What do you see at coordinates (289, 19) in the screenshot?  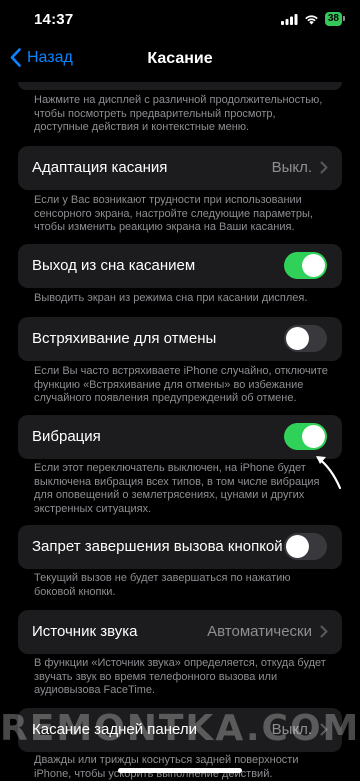 I see `cellular-signal-icon` at bounding box center [289, 19].